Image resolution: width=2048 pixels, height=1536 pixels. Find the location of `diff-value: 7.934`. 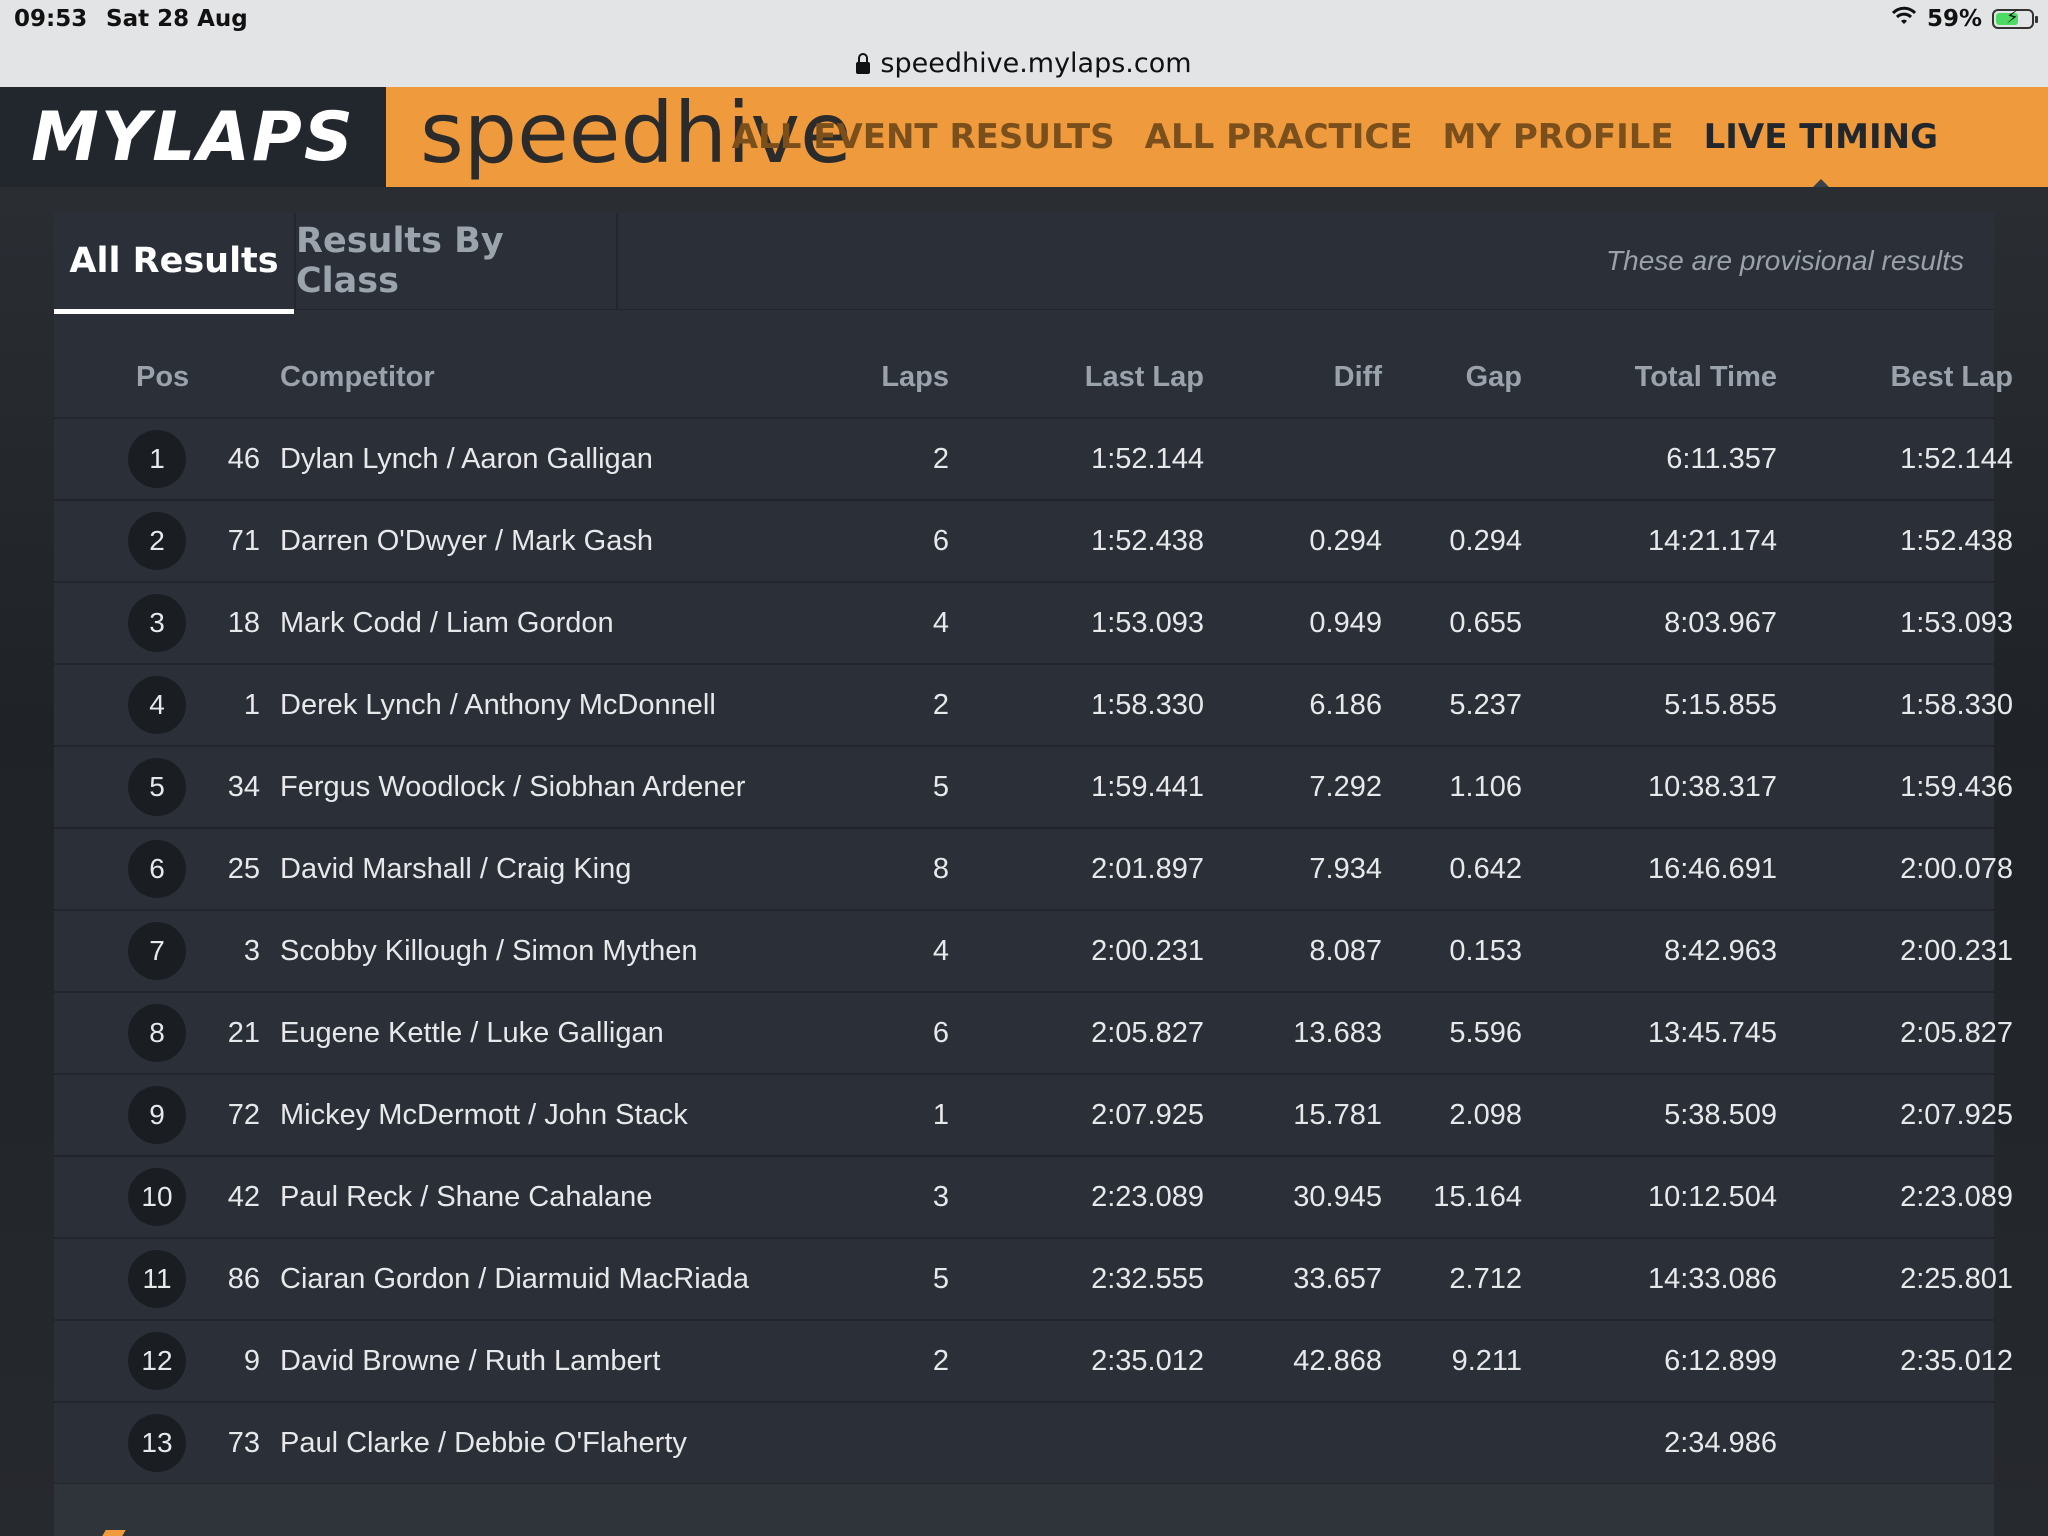

diff-value: 7.934 is located at coordinates (1345, 869).